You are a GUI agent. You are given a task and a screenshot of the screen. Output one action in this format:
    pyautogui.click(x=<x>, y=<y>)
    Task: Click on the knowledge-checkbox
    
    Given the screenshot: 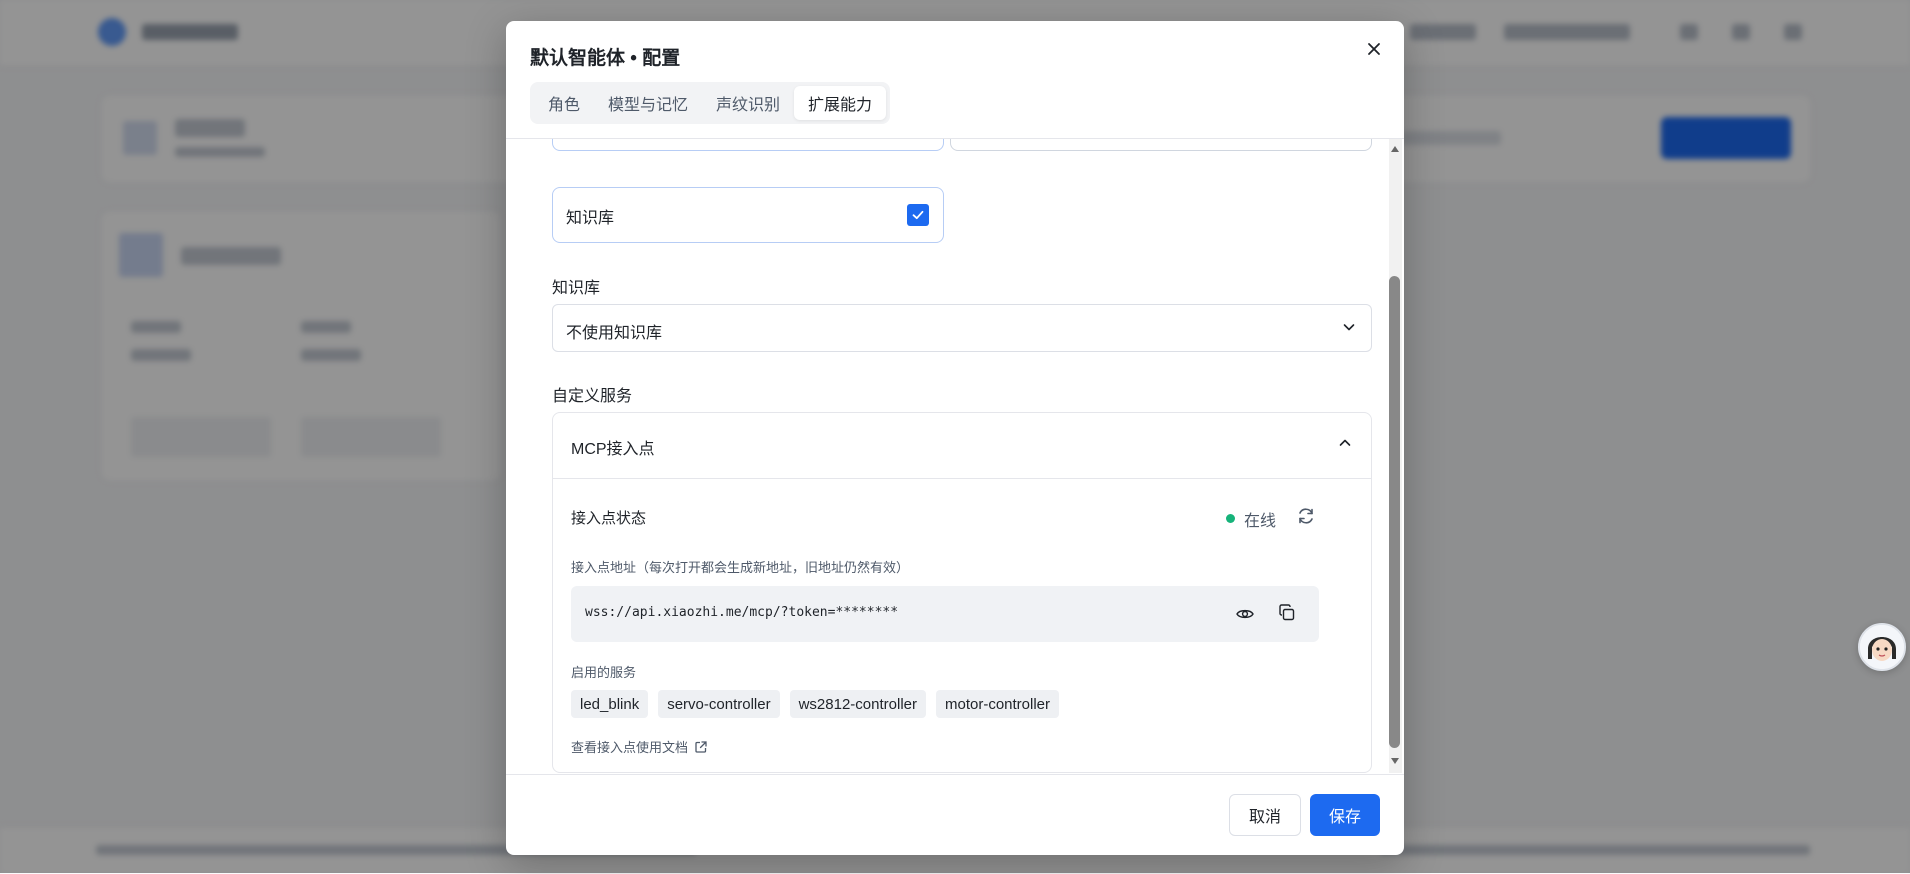 What is the action you would take?
    pyautogui.click(x=918, y=215)
    